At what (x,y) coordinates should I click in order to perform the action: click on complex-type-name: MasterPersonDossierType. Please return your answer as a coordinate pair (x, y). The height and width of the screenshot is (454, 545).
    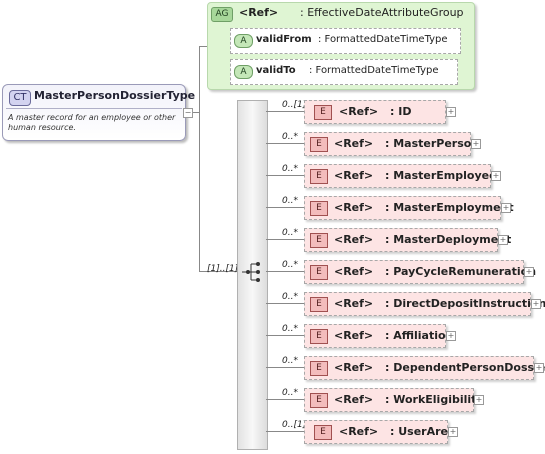
    Looking at the image, I should click on (115, 95).